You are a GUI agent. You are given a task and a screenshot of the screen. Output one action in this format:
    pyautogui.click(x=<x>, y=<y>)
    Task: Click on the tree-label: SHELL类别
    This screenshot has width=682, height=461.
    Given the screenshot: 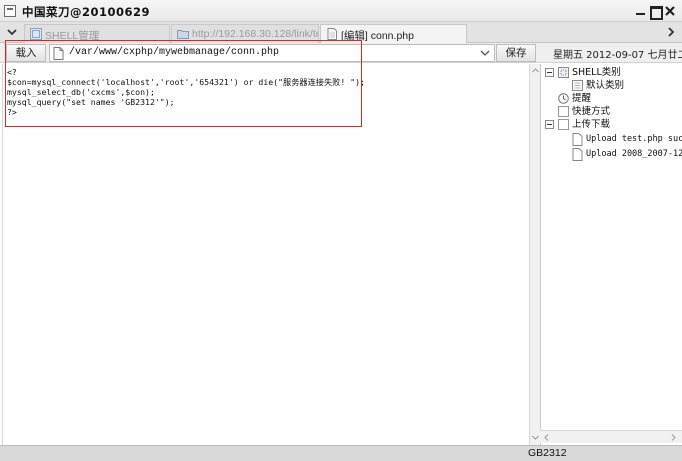 What is the action you would take?
    pyautogui.click(x=596, y=72)
    